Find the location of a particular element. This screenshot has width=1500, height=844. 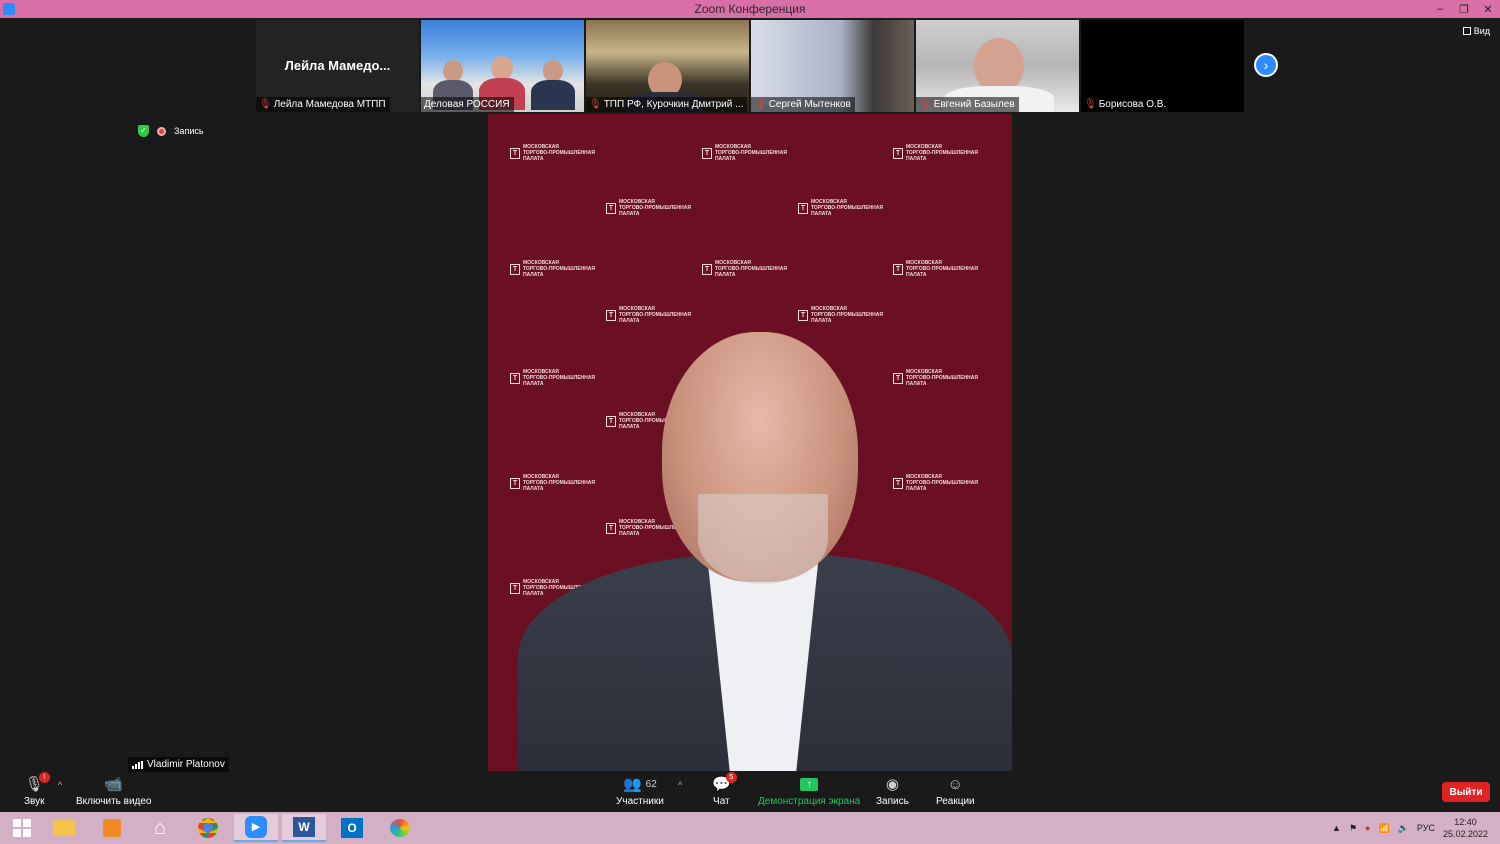

tray-expand-icon: ▲ is located at coordinates (1336, 828).